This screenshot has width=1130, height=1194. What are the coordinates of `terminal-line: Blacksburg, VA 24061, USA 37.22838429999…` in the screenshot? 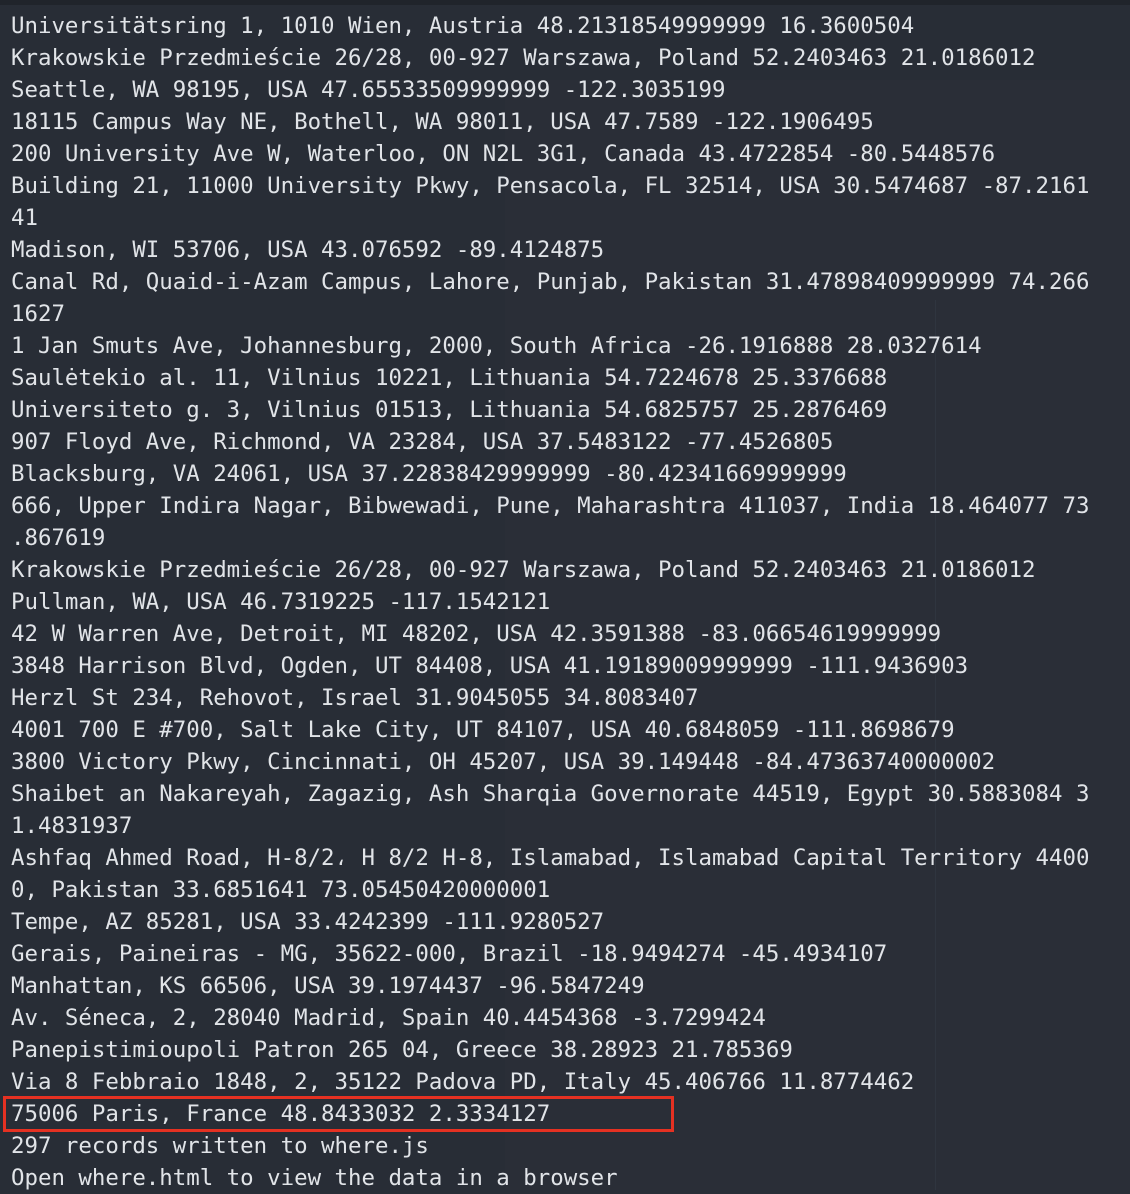 It's located at (429, 474).